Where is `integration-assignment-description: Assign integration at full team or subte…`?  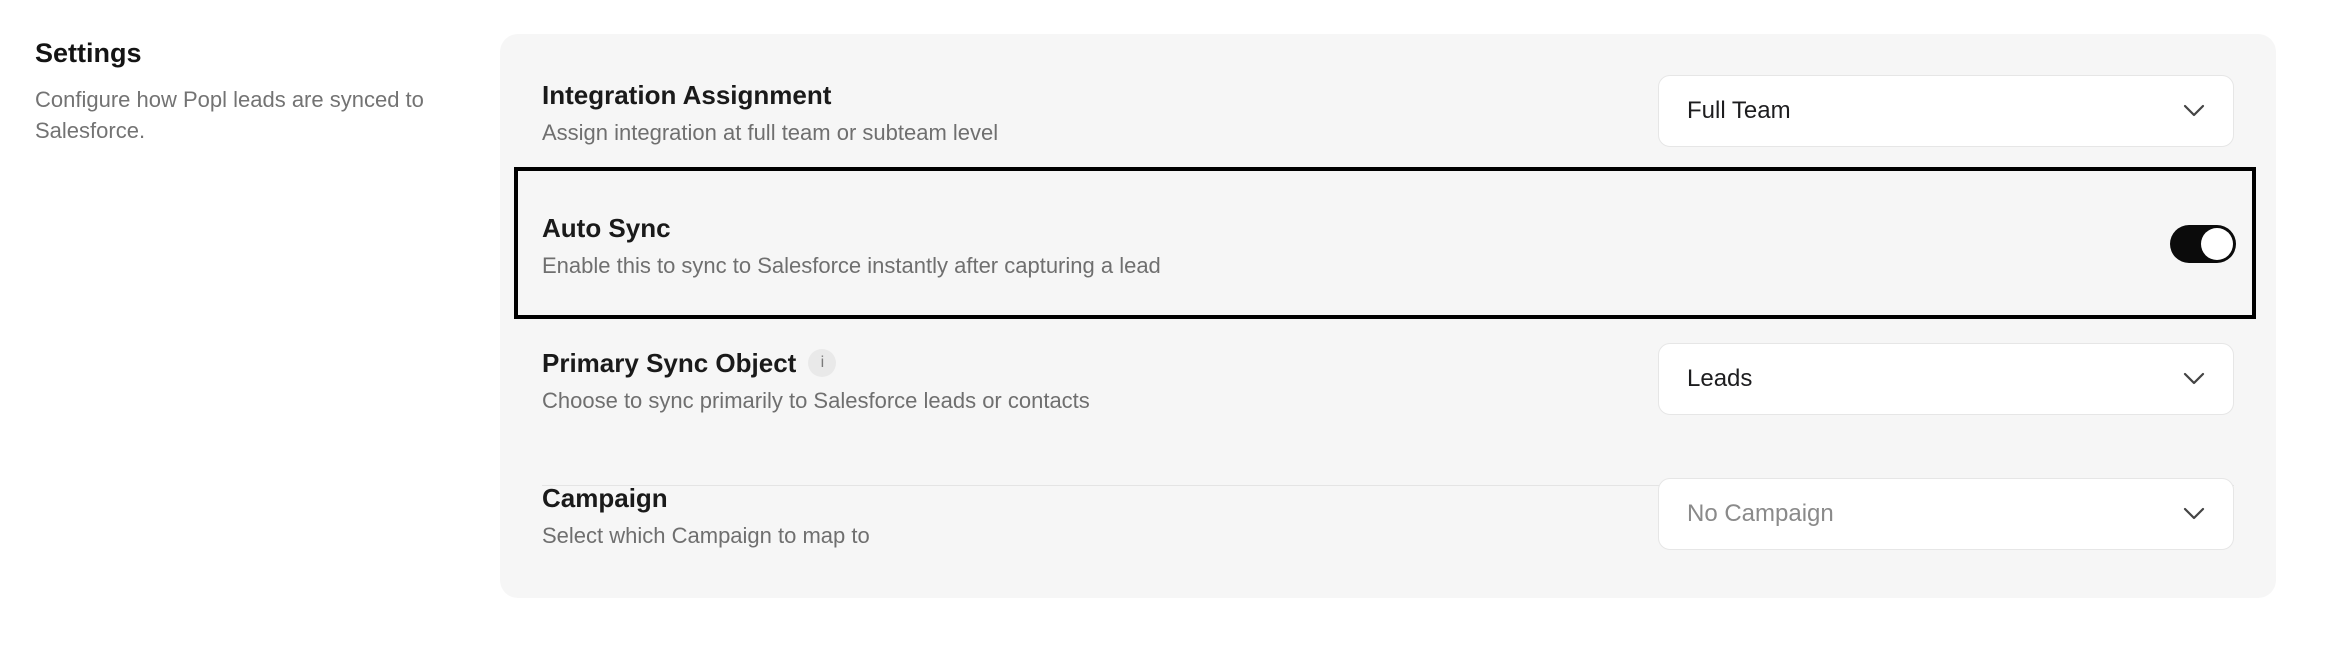 integration-assignment-description: Assign integration at full team or subte… is located at coordinates (770, 132).